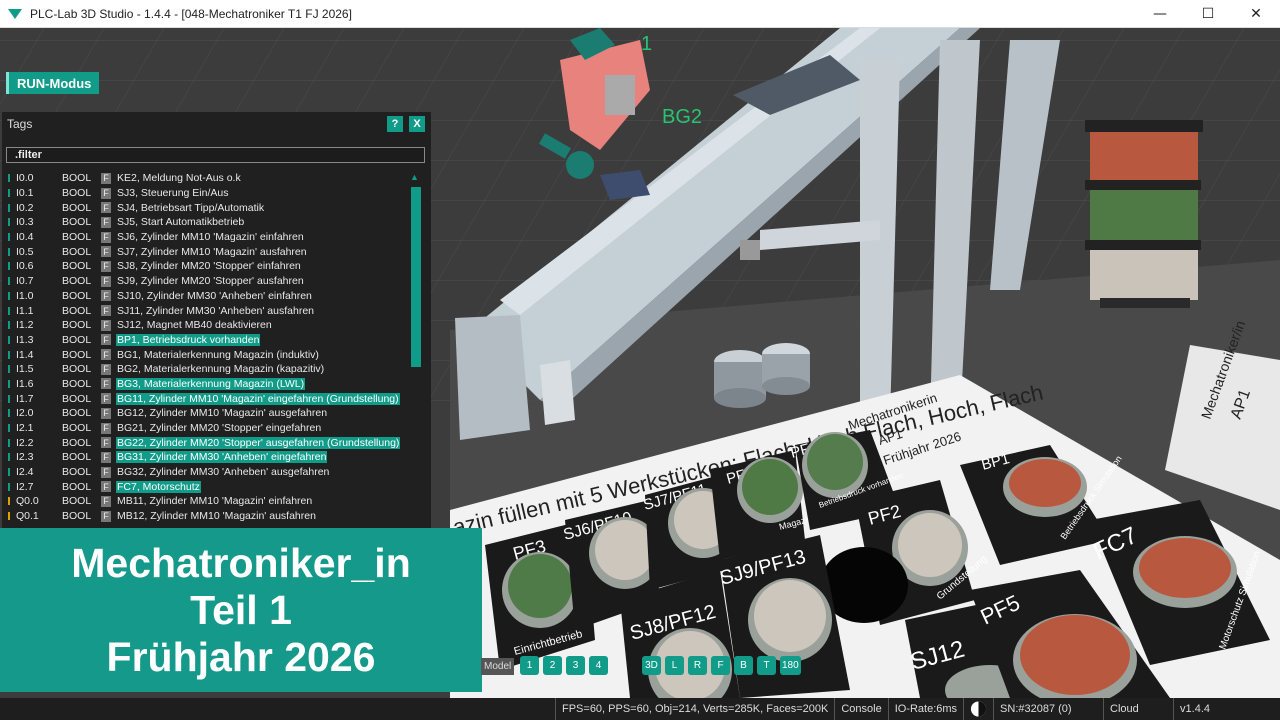 The image size is (1280, 720). I want to click on tag-row: I0.1 BOOL F SJ3, Steuerung Ein/Aus, so click(206, 193).